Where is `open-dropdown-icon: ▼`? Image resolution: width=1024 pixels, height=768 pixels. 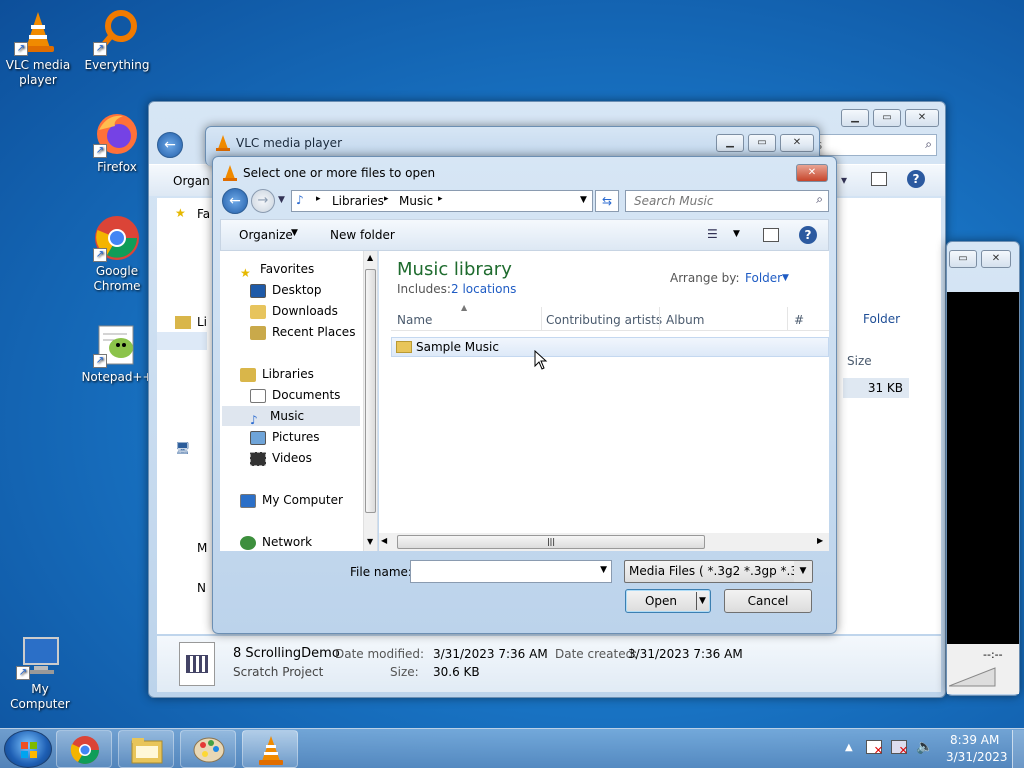
open-dropdown-icon: ▼ is located at coordinates (702, 601).